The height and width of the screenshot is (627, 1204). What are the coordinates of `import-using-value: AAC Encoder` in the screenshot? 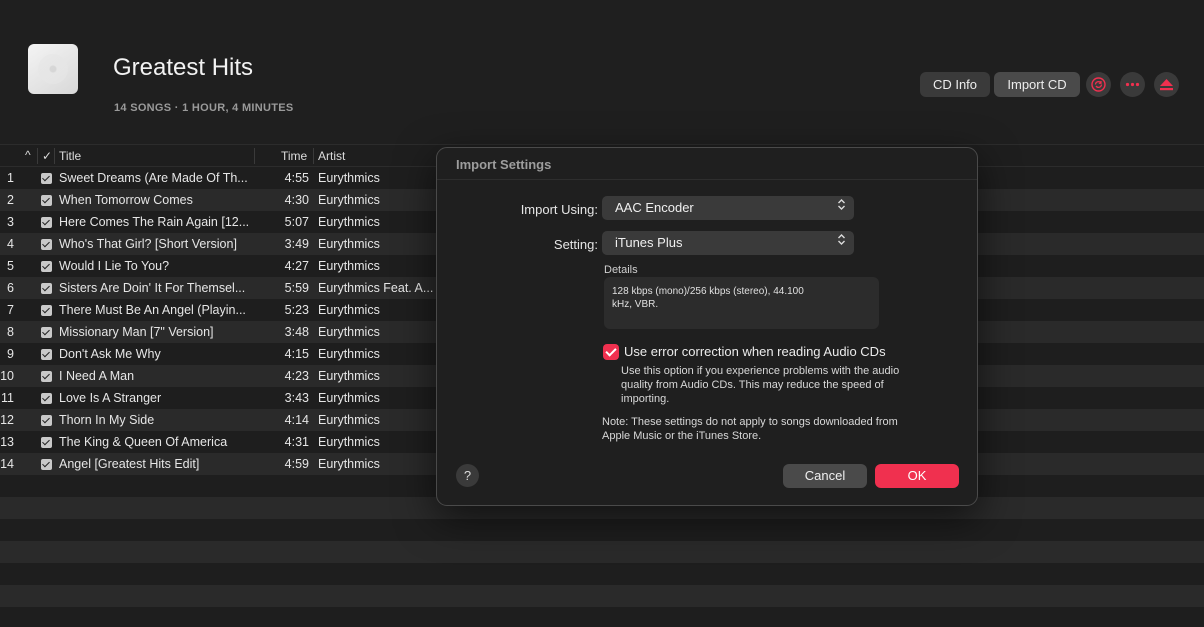 It's located at (654, 207).